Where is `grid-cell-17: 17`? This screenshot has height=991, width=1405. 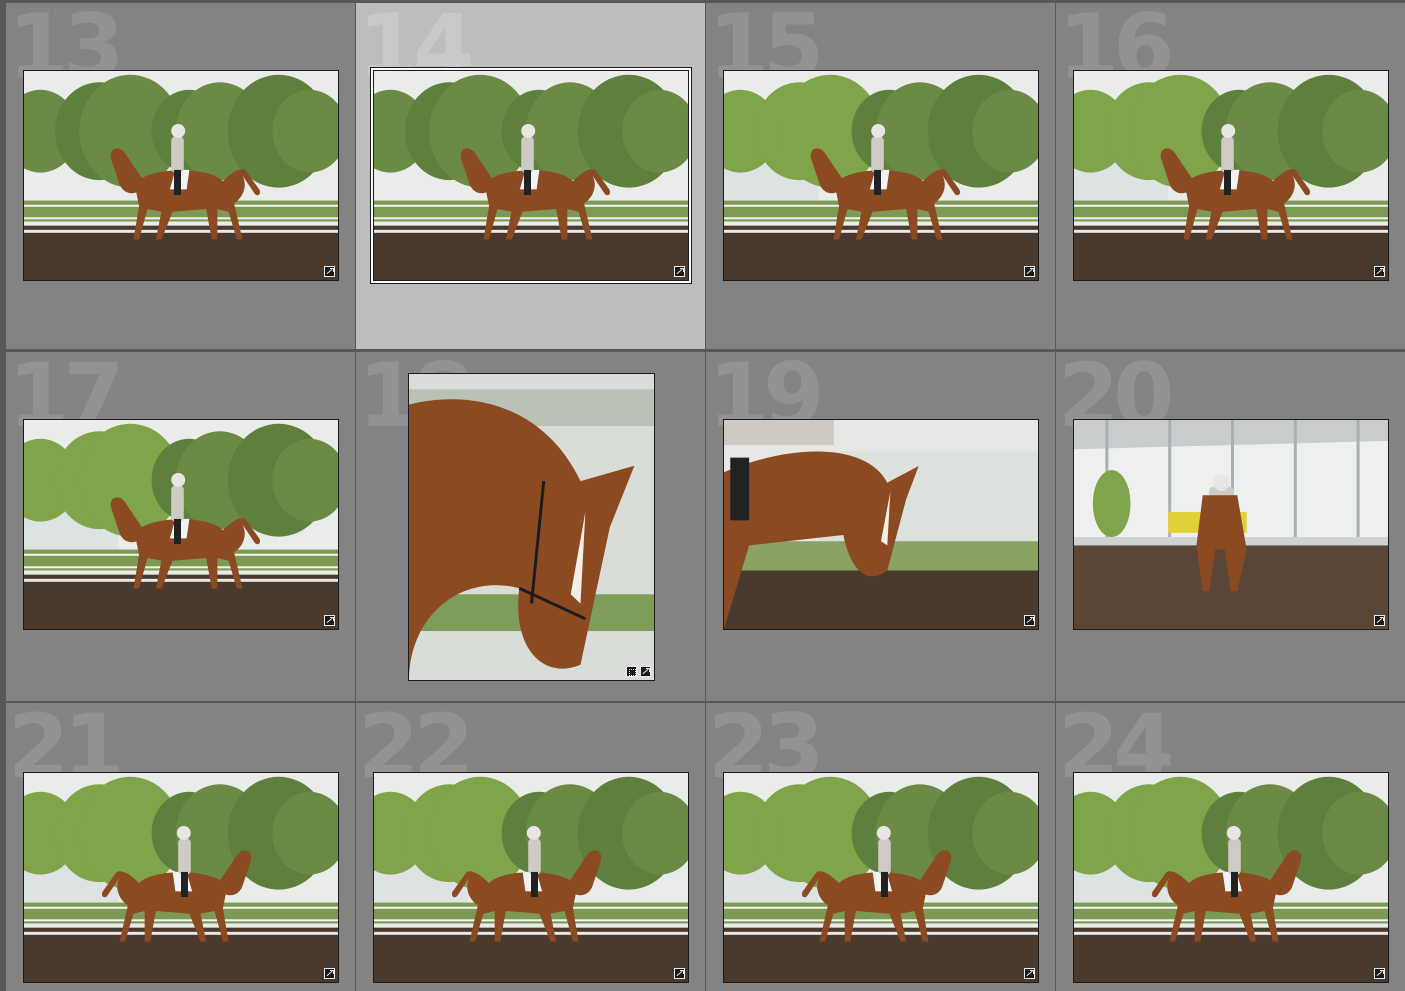
grid-cell-17: 17 is located at coordinates (180, 526).